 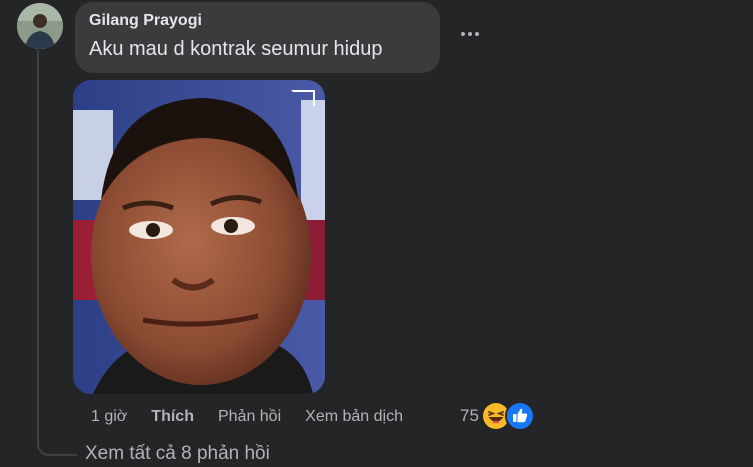 What do you see at coordinates (172, 417) in the screenshot?
I see `like-button: Thích` at bounding box center [172, 417].